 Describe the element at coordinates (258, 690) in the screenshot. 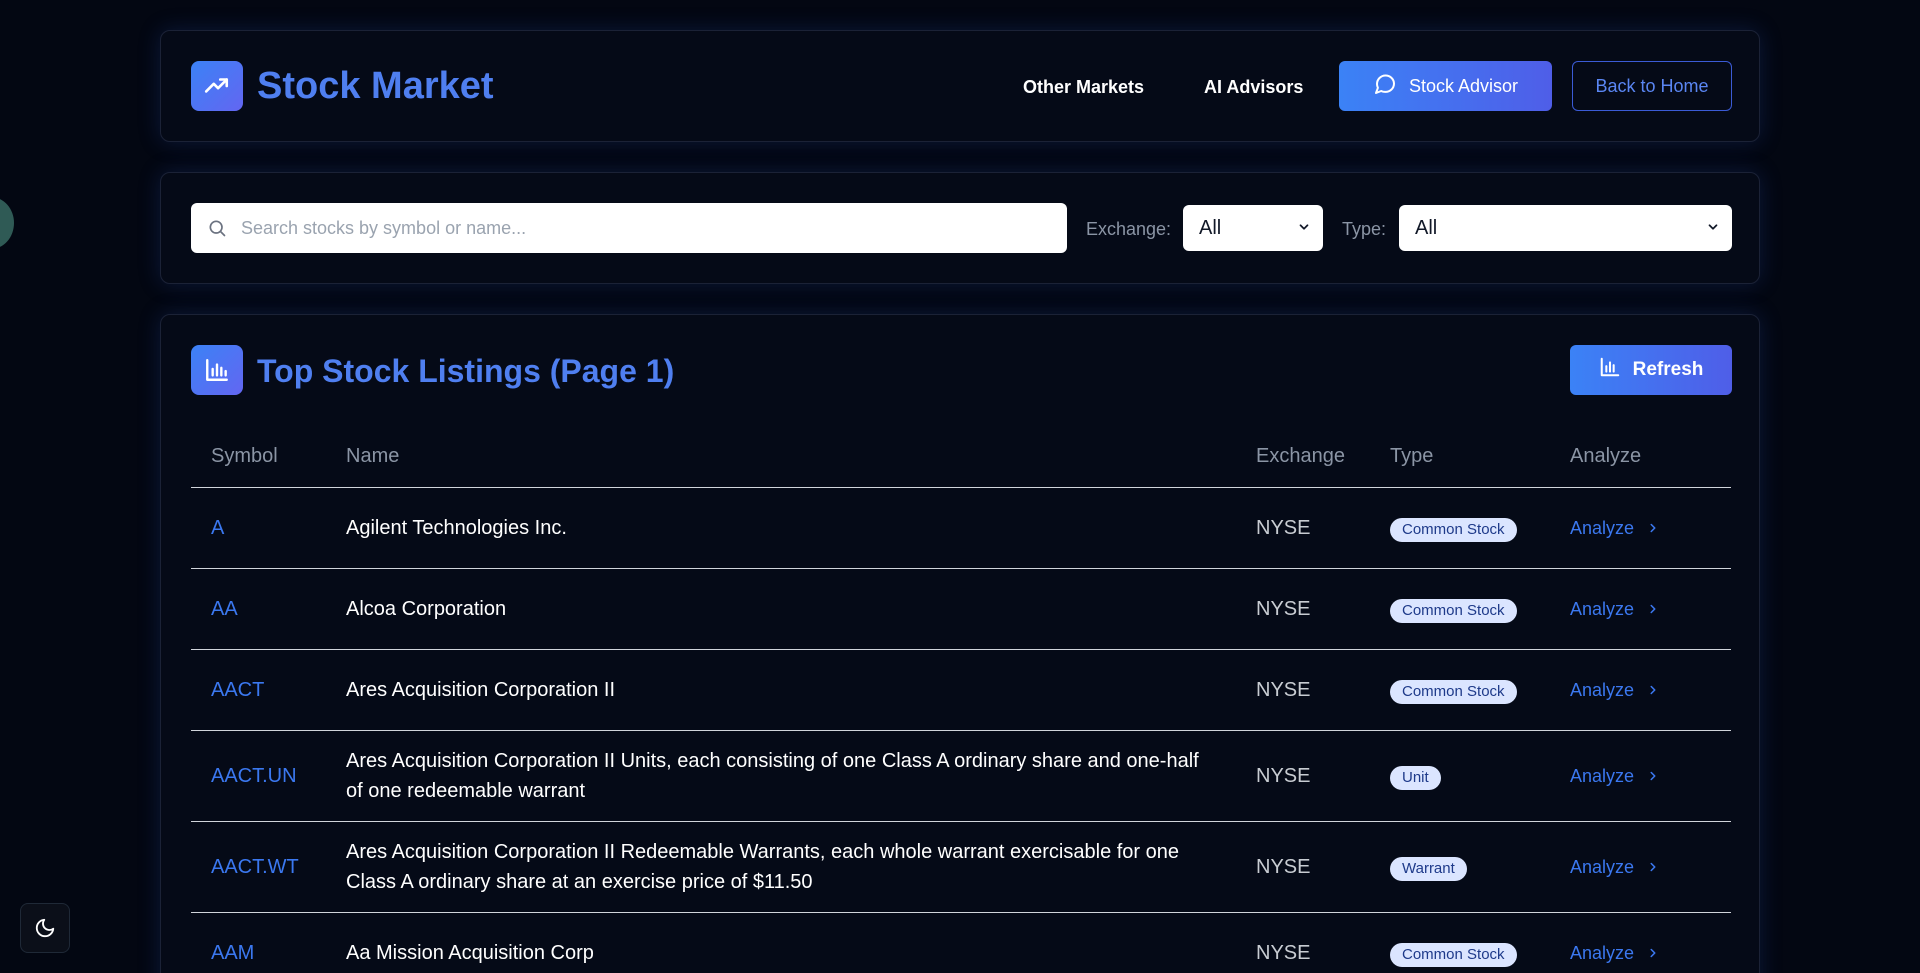

I see `stock-symbol: AACT` at that location.